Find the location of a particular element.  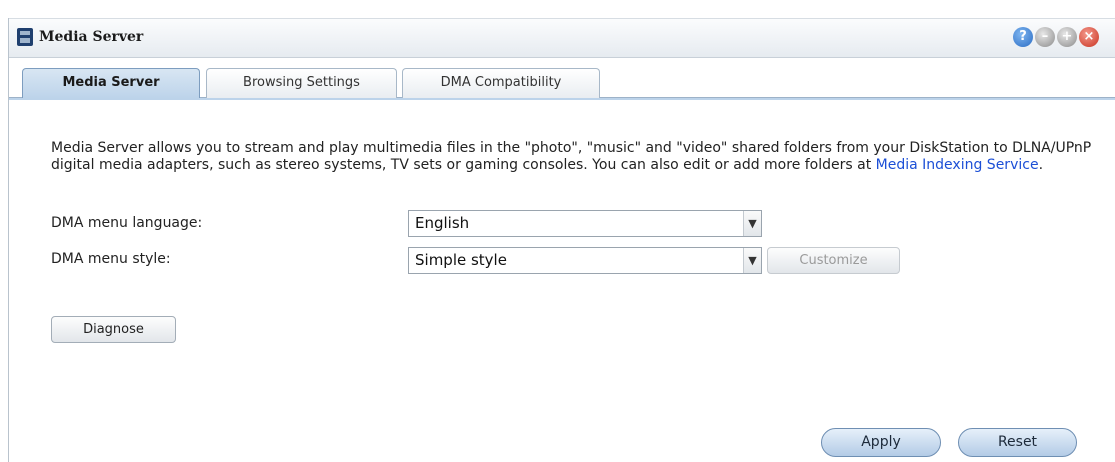

customize-button: Customize is located at coordinates (833, 260).